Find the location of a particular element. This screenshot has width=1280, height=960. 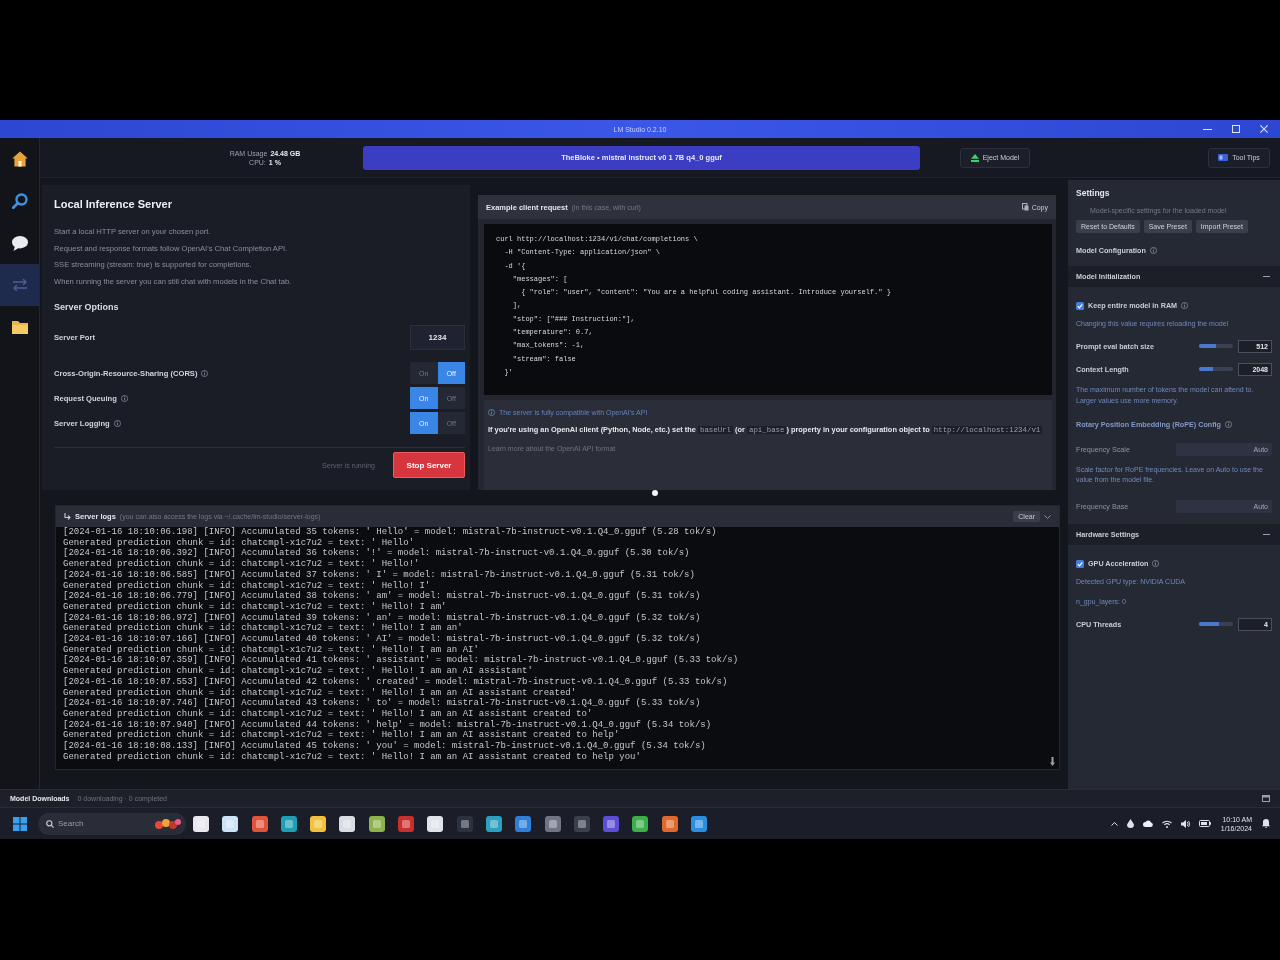

log-line: Generated prediction chunk = id: chatcmpl-x1c7u2 = text: ' Hello! I am' is located at coordinates (255, 607).